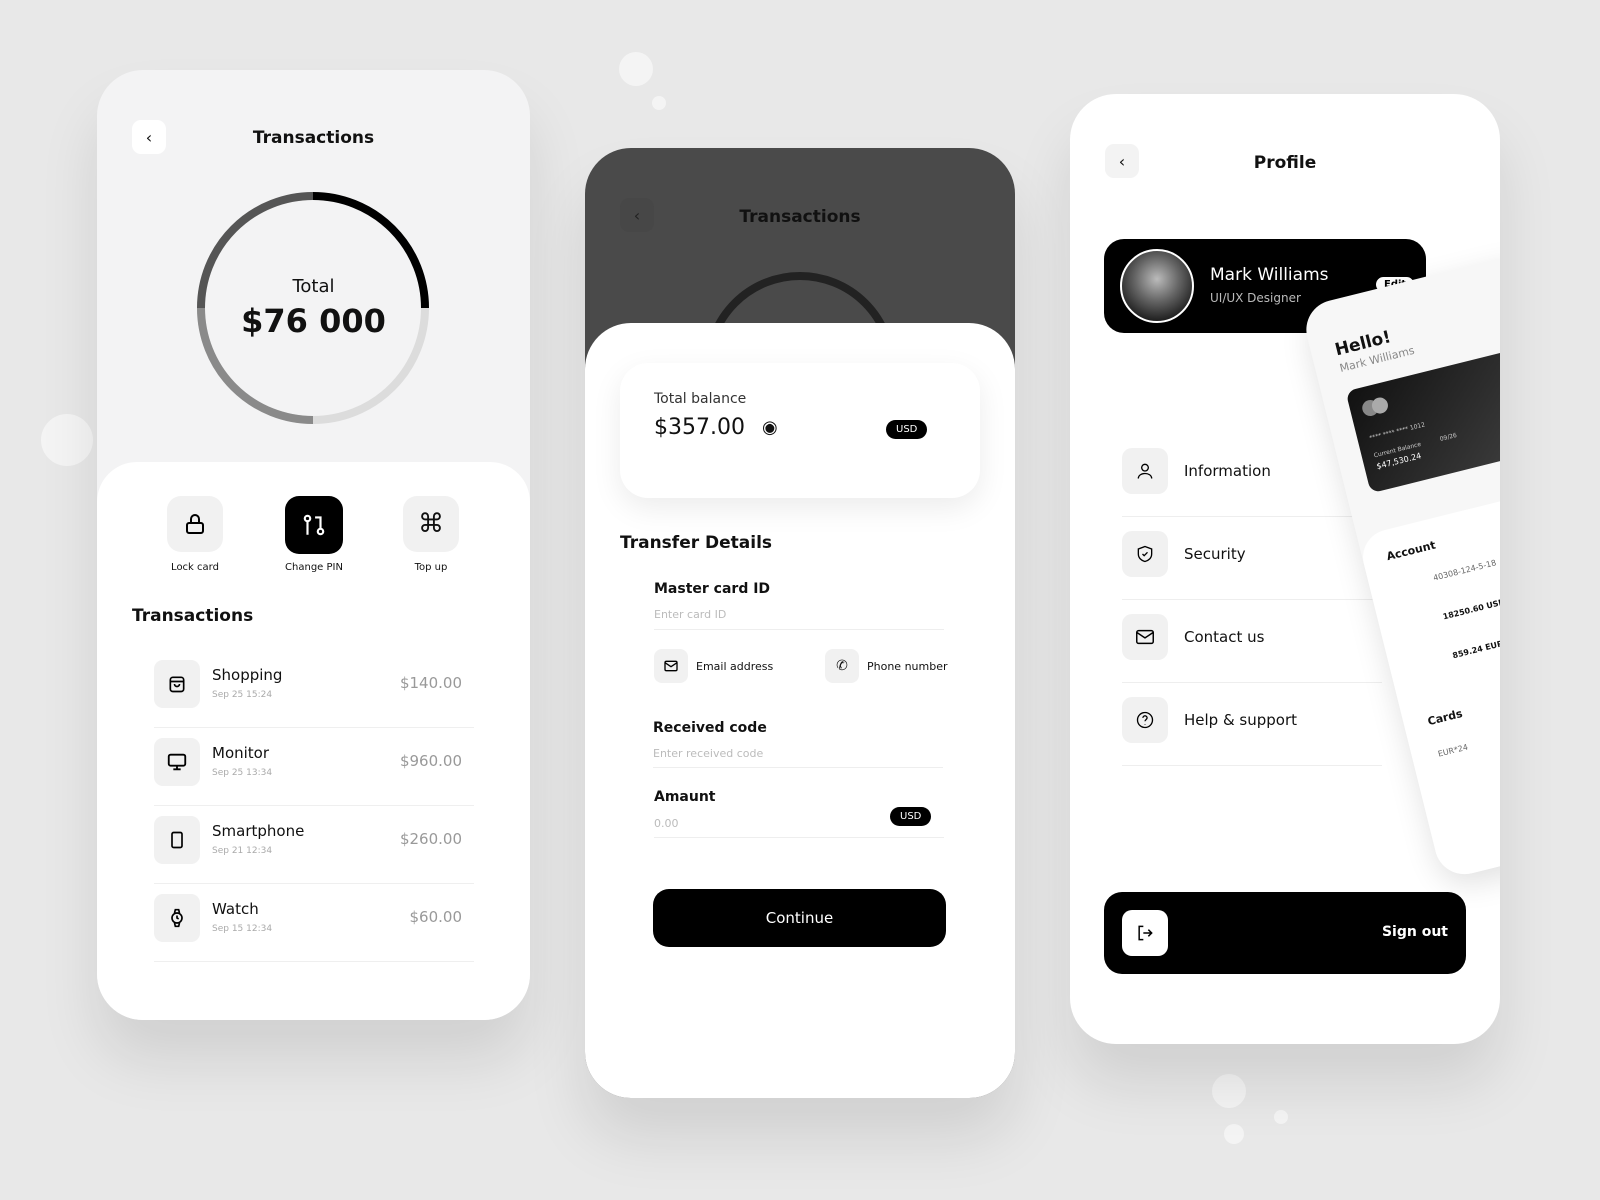  What do you see at coordinates (242, 773) in the screenshot?
I see `transaction-date: Sep 25 13:34` at bounding box center [242, 773].